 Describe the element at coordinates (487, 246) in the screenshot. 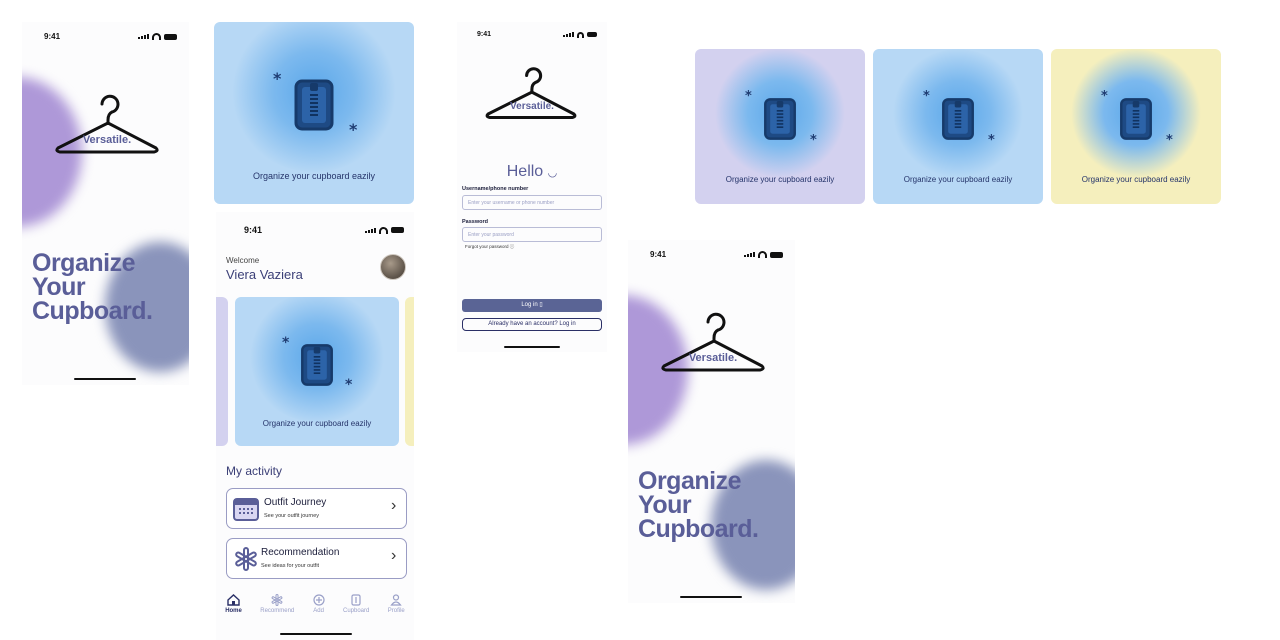

I see `forgot-password-text: Forgot your password` at that location.